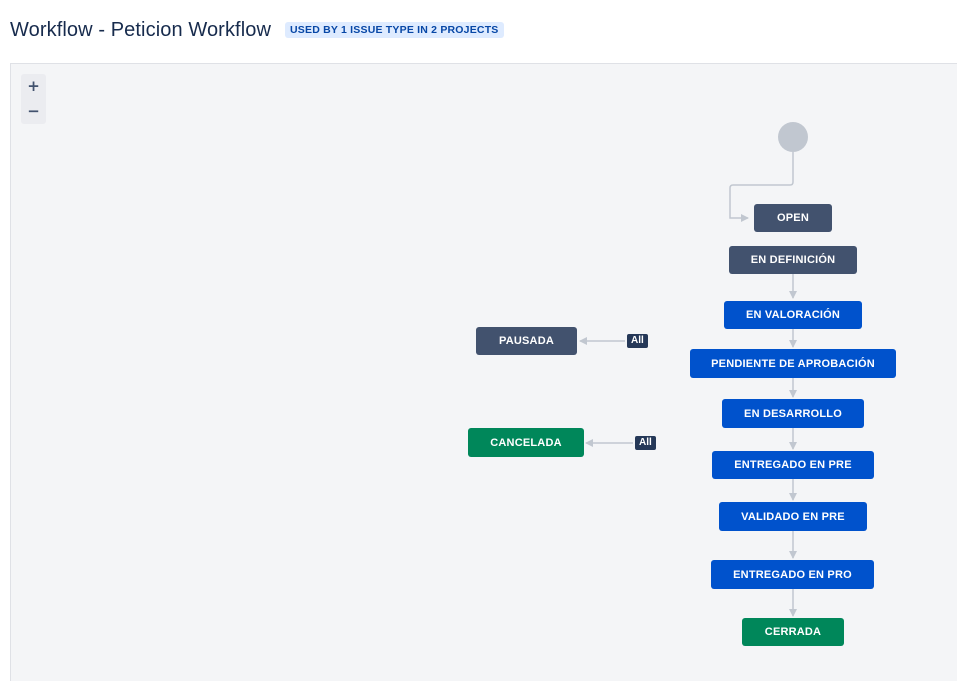 The height and width of the screenshot is (681, 957). What do you see at coordinates (394, 30) in the screenshot?
I see `usage-badge: USED BY 1 ISSUE TYPE IN 2 PROJECTS` at bounding box center [394, 30].